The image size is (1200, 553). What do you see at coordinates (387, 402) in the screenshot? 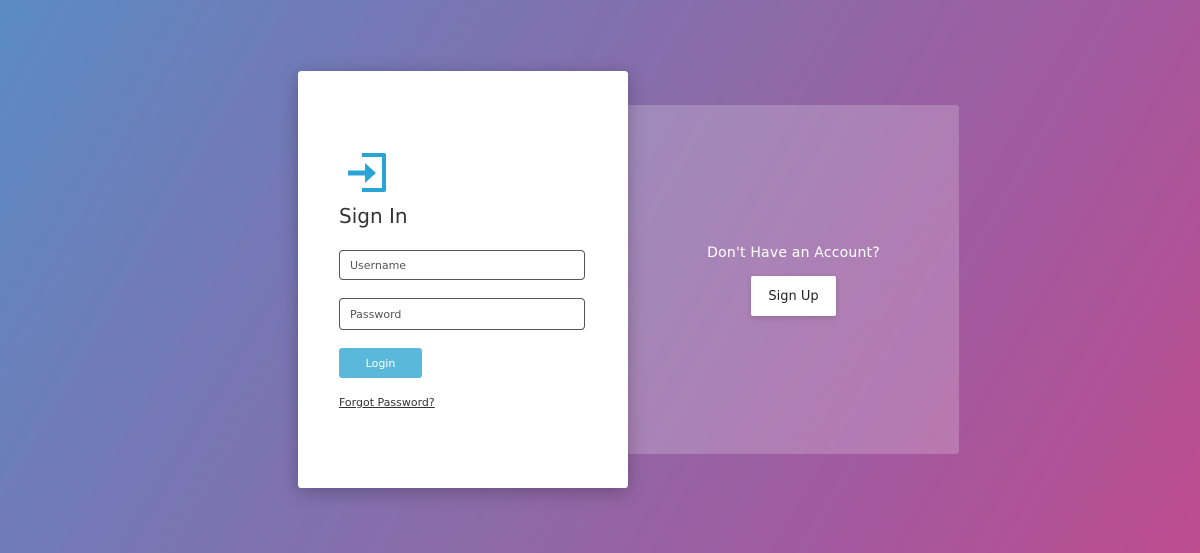
I see `forgot-password-link: Forgot Password?` at bounding box center [387, 402].